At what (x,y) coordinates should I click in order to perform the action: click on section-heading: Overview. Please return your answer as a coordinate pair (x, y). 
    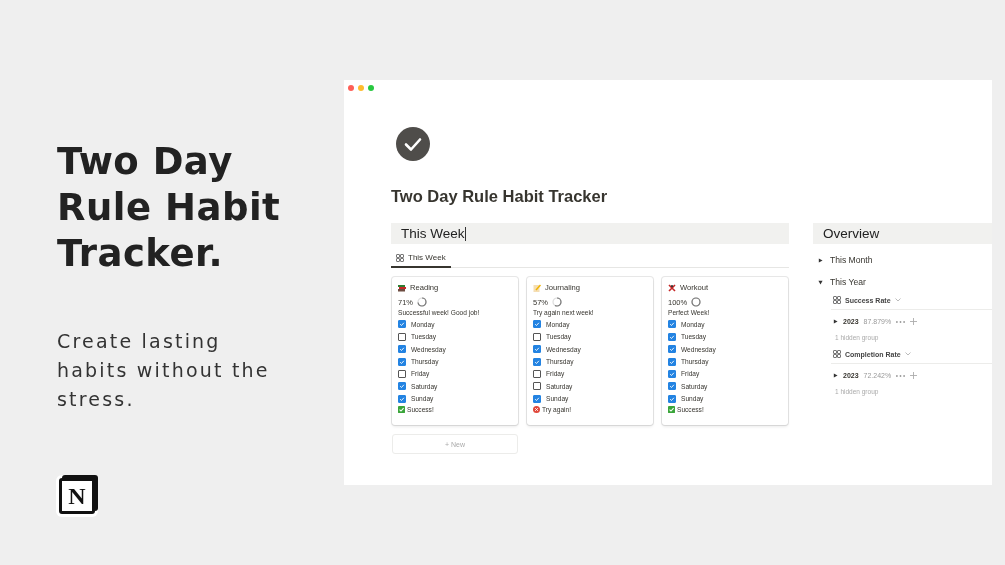
    Looking at the image, I should click on (902, 233).